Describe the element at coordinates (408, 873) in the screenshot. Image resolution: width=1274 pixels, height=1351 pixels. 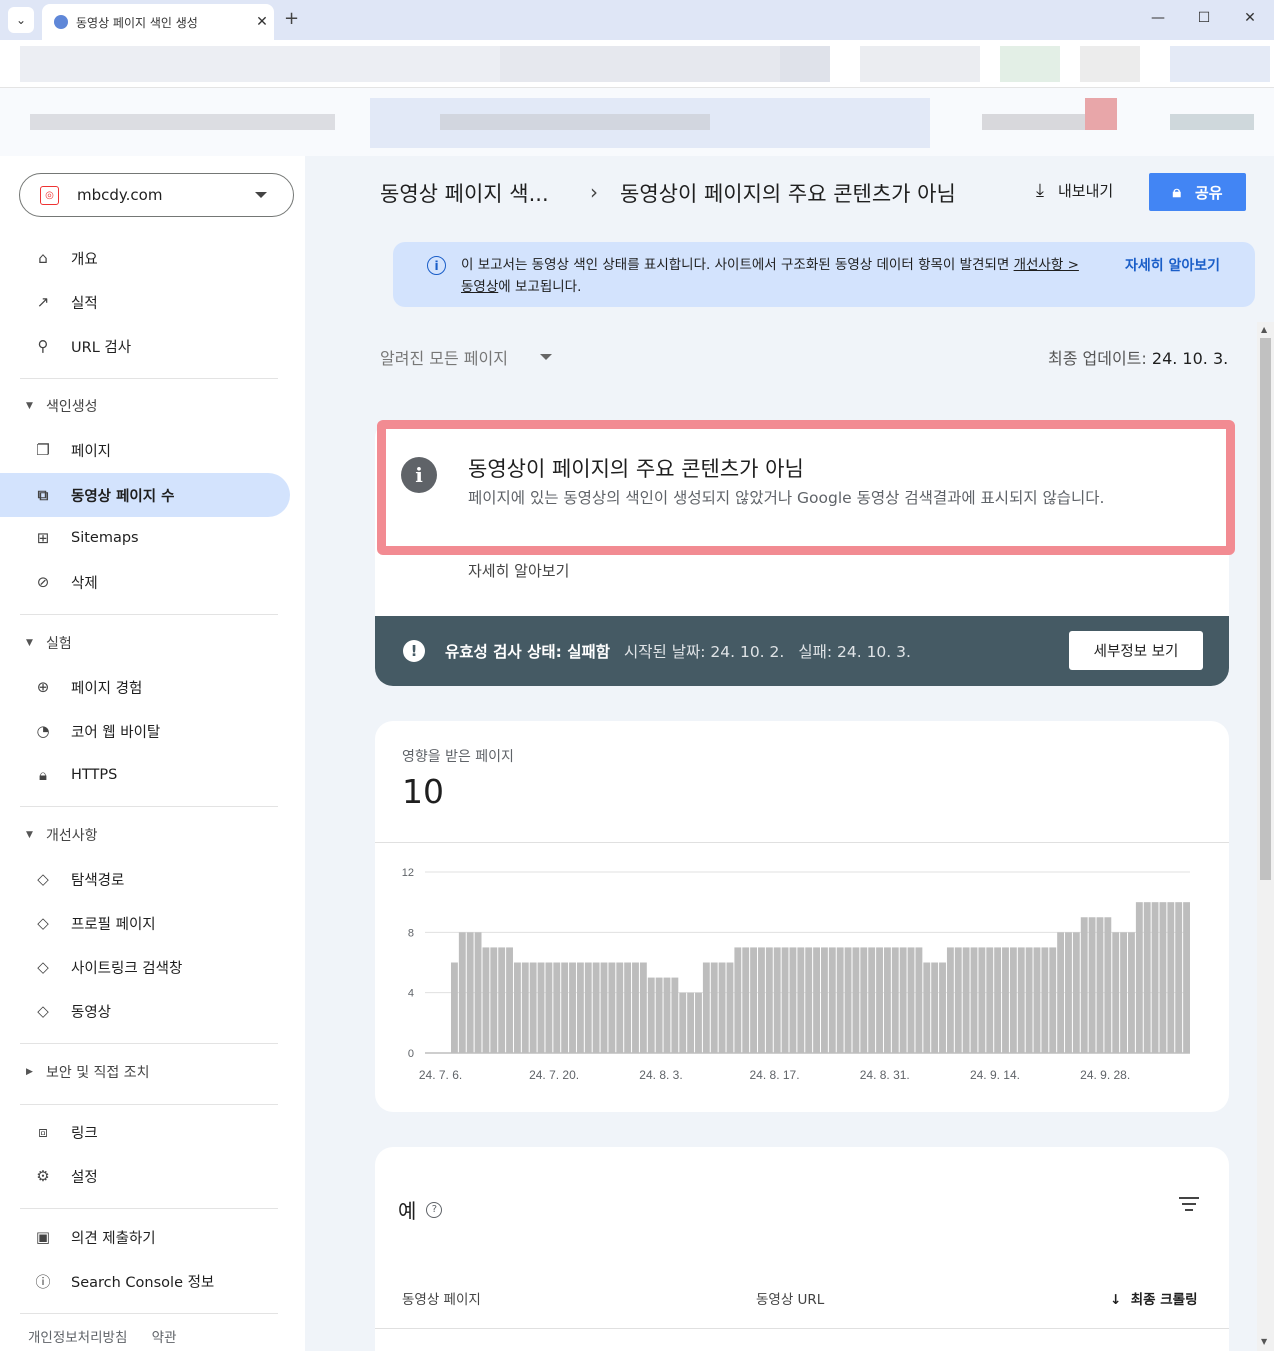
I see `y-tick-label: 12` at that location.